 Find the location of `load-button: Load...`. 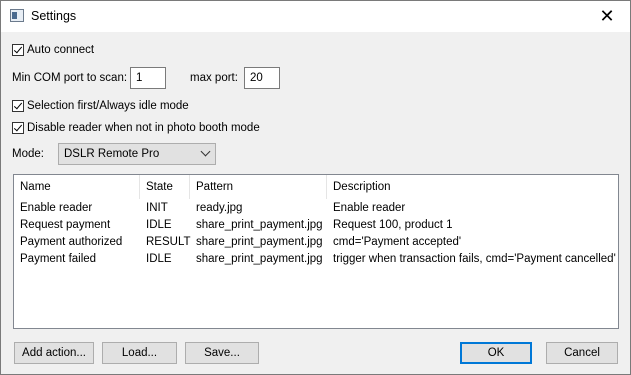

load-button: Load... is located at coordinates (139, 353).